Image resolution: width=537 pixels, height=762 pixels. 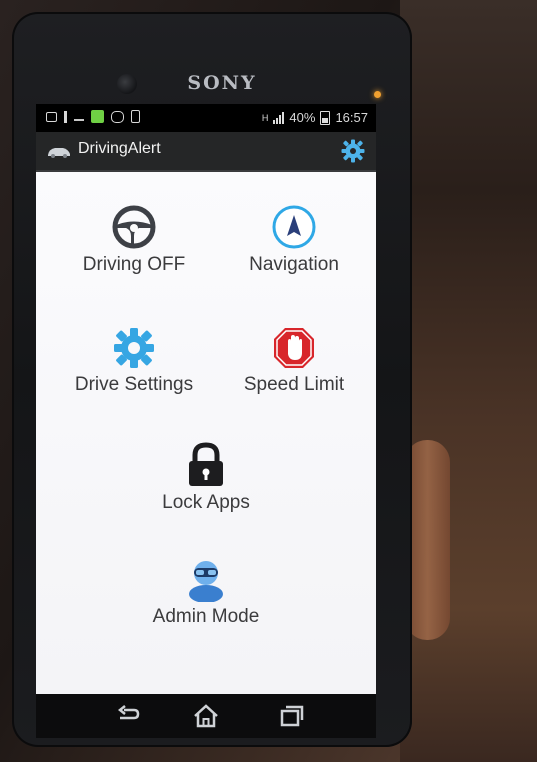 I want to click on admin-mode-label: Admin Mode, so click(x=206, y=616).